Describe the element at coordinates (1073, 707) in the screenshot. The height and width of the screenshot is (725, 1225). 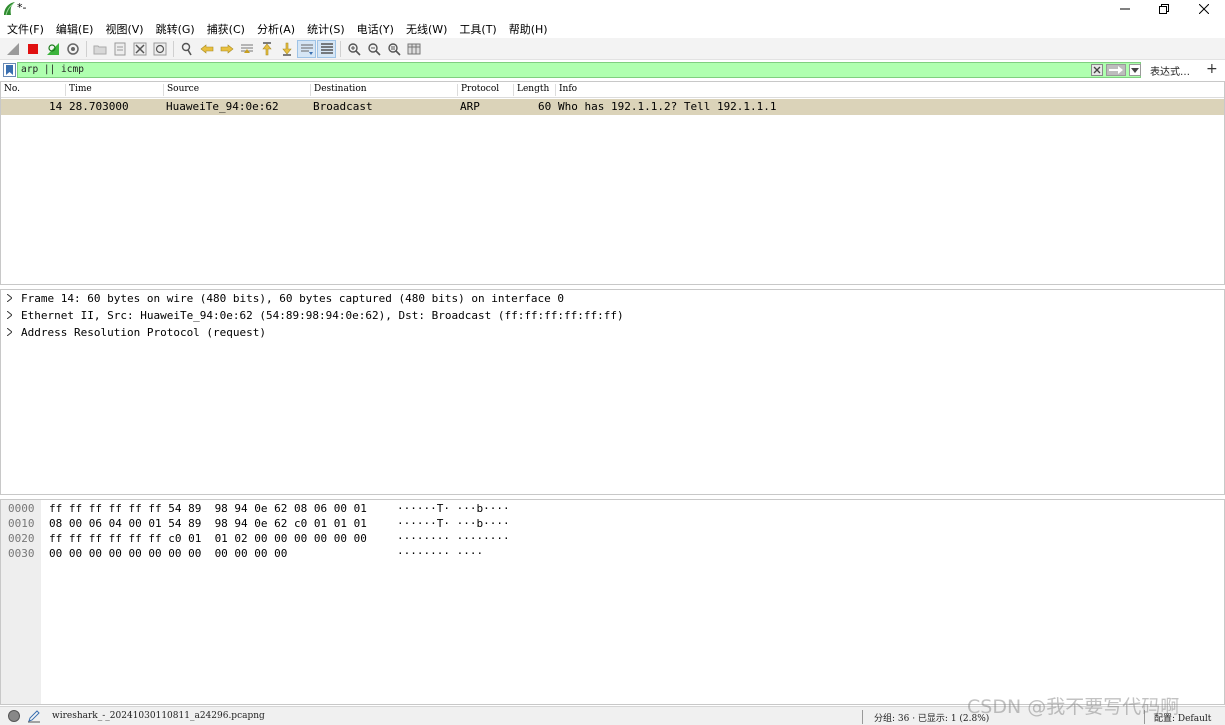
I see `watermark: CSDN @我不要写代码啊` at that location.